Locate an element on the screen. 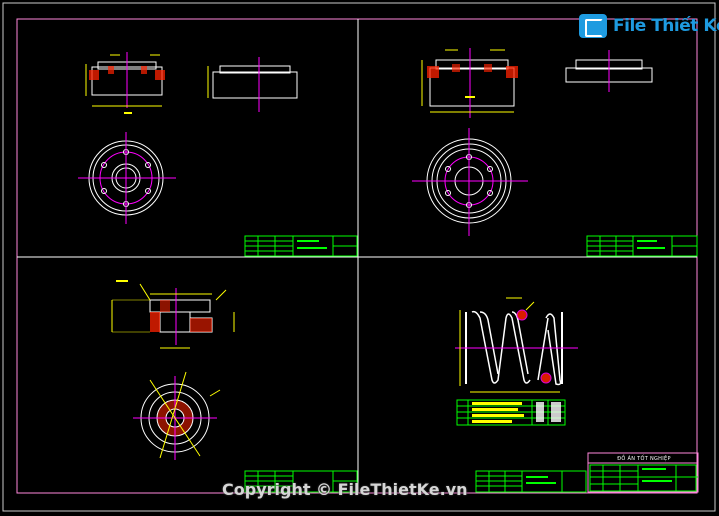 The height and width of the screenshot is (516, 719). sheet4-spring-table is located at coordinates (511, 412).